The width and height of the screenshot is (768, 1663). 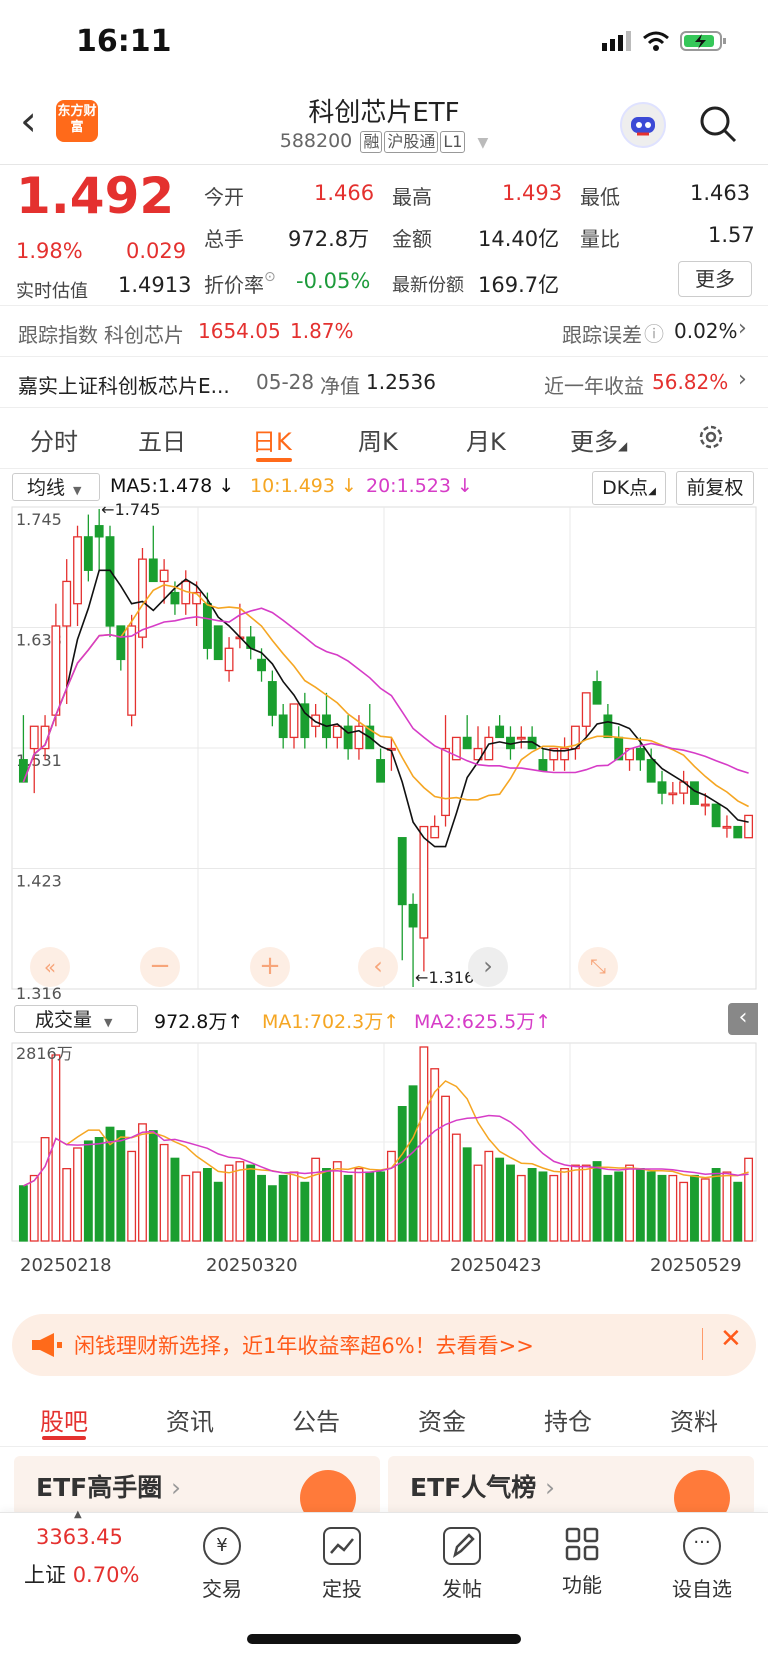 I want to click on share-value: 169.7亿, so click(x=519, y=285).